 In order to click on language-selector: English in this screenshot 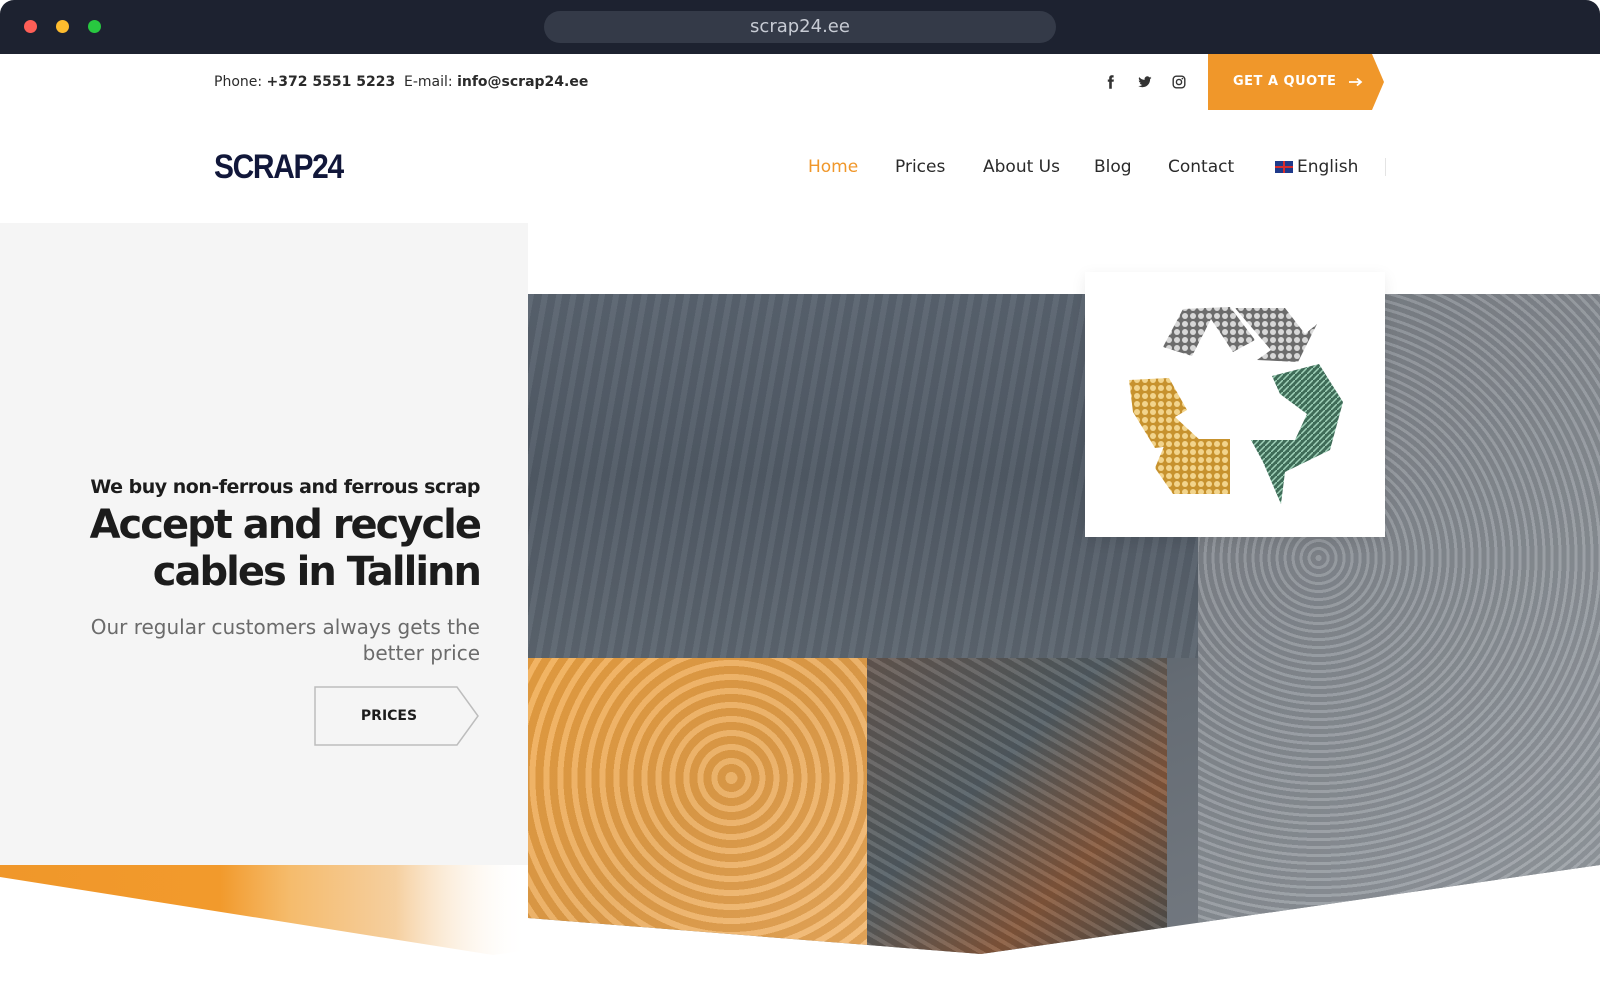, I will do `click(1316, 167)`.